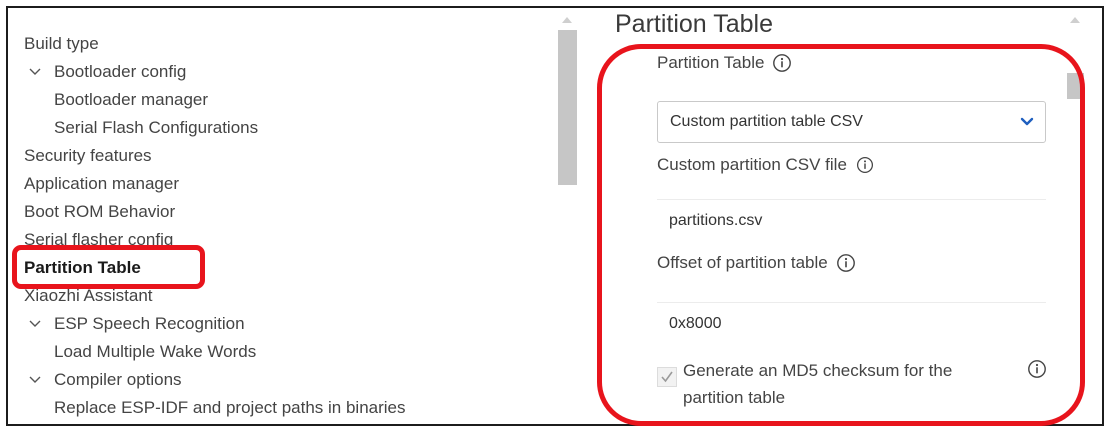 The width and height of the screenshot is (1112, 433). I want to click on tree-item-label: Application manager, so click(101, 183).